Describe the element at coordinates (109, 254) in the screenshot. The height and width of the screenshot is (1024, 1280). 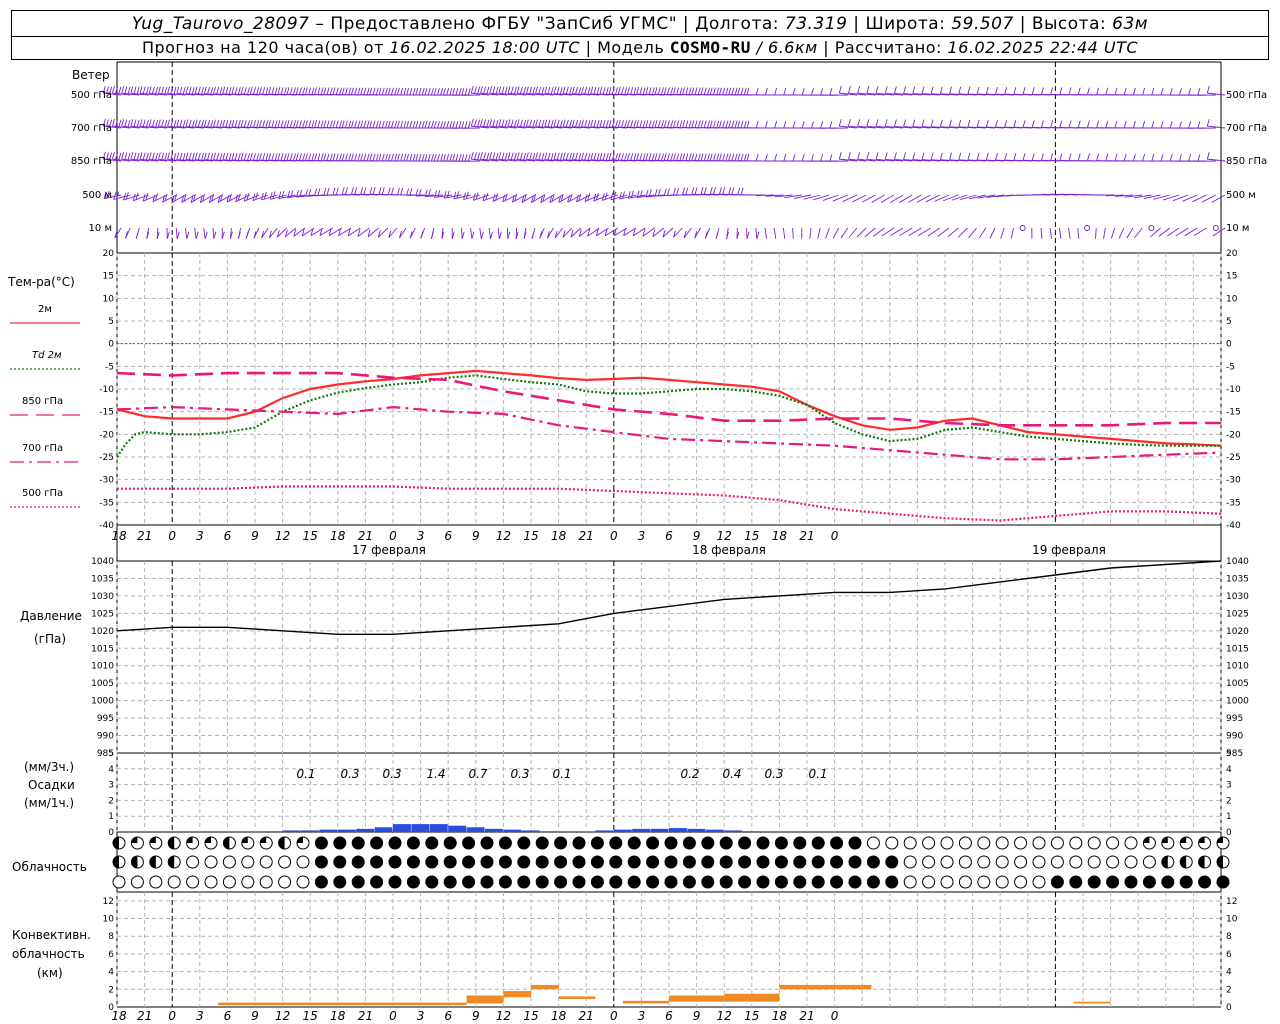
I see `temp-tick-left: 20` at that location.